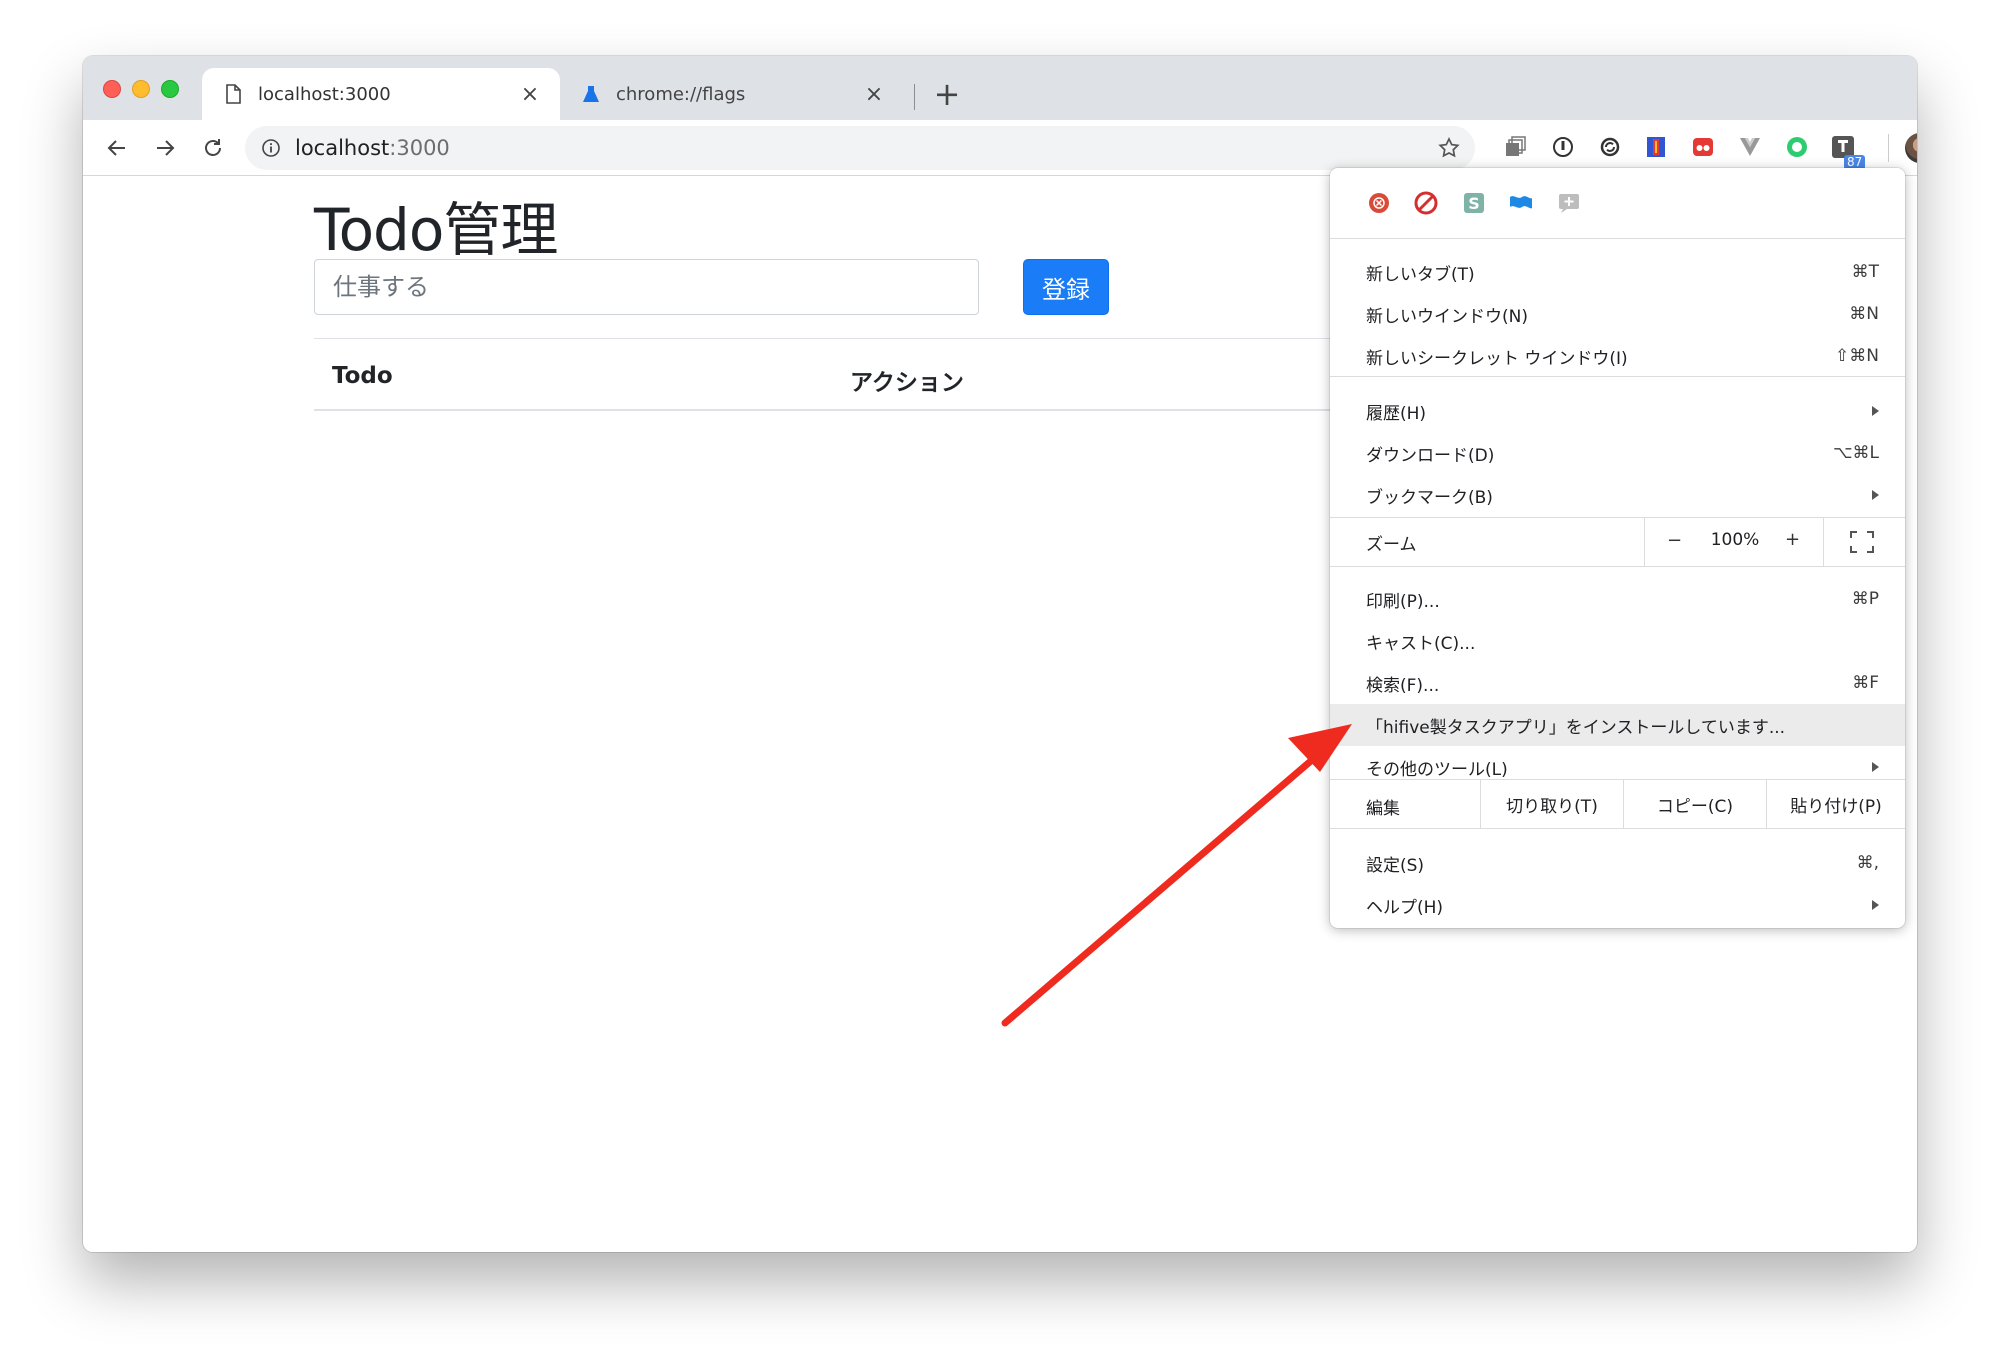 This screenshot has width=2000, height=1362. What do you see at coordinates (1610, 147) in the screenshot?
I see `sync-extension-icon` at bounding box center [1610, 147].